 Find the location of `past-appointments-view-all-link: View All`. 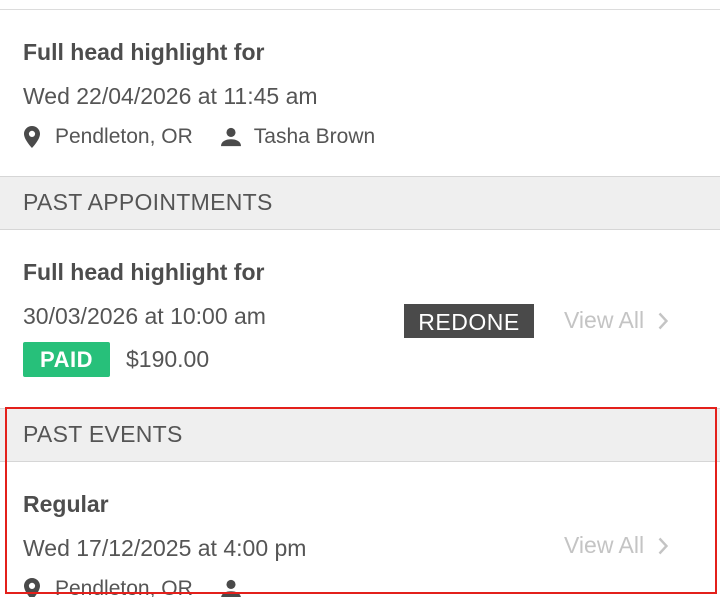

past-appointments-view-all-link: View All is located at coordinates (616, 320).